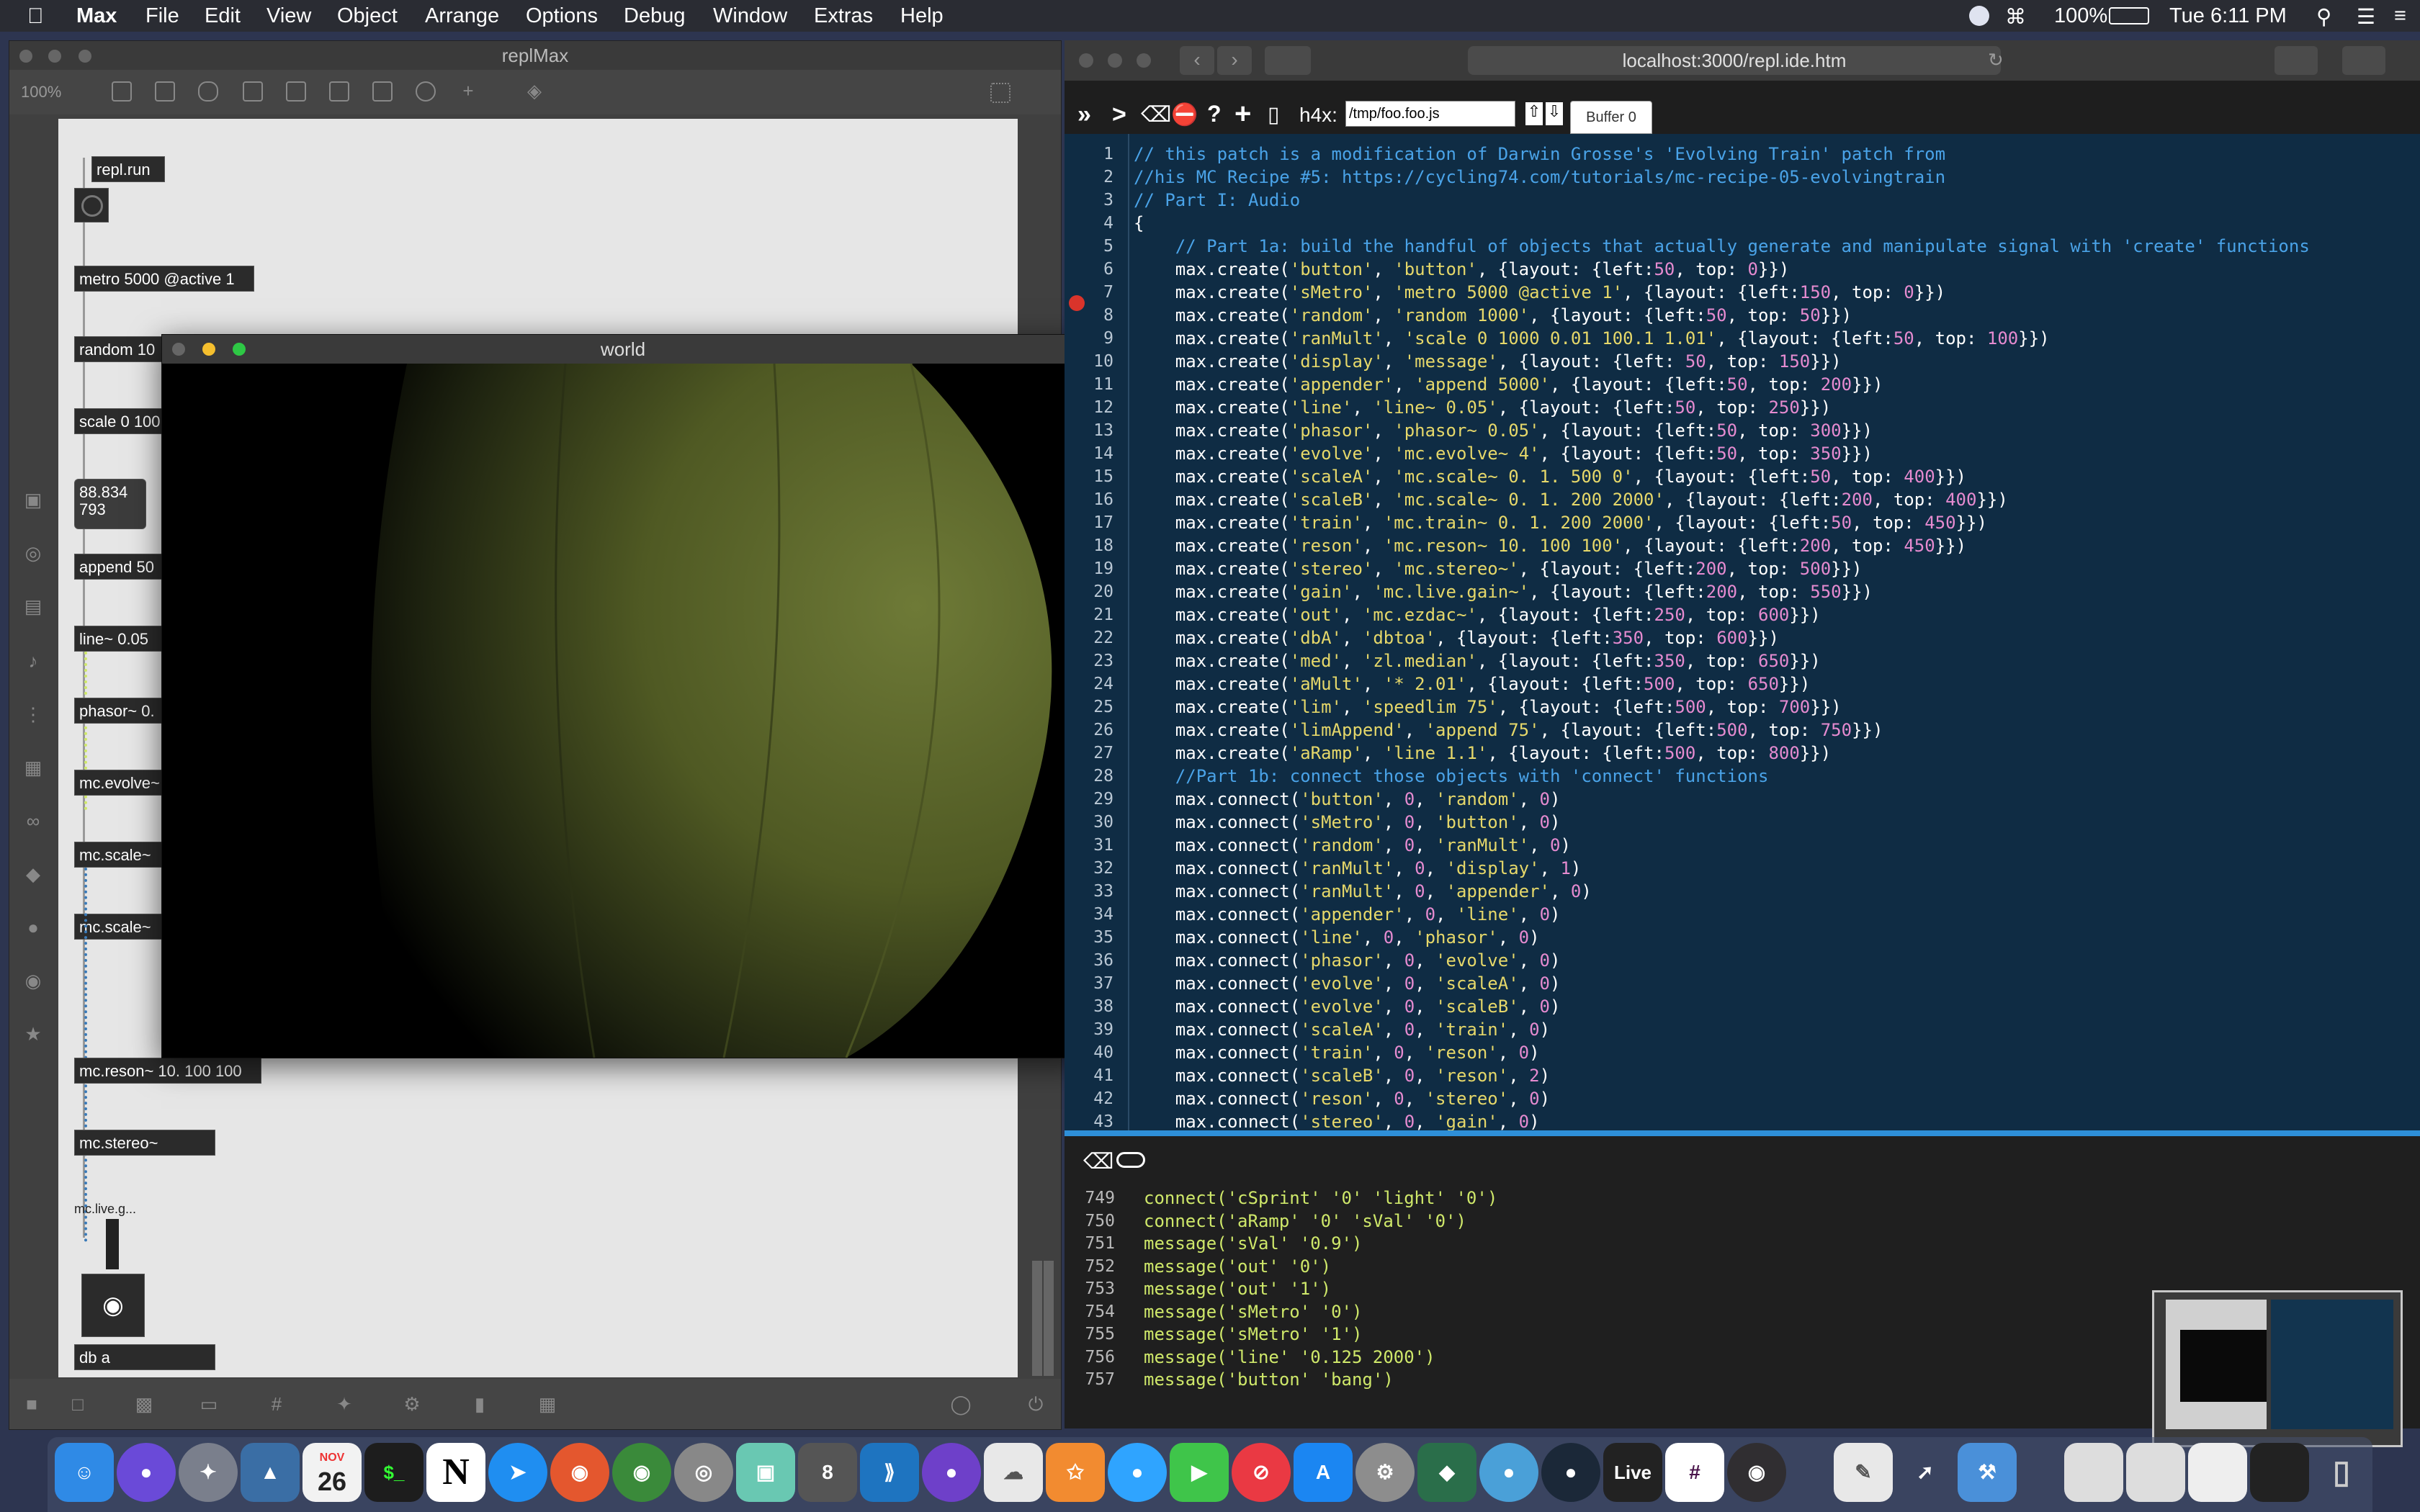 This screenshot has width=2420, height=1512. I want to click on buffer-tab: Buffer 0, so click(1611, 117).